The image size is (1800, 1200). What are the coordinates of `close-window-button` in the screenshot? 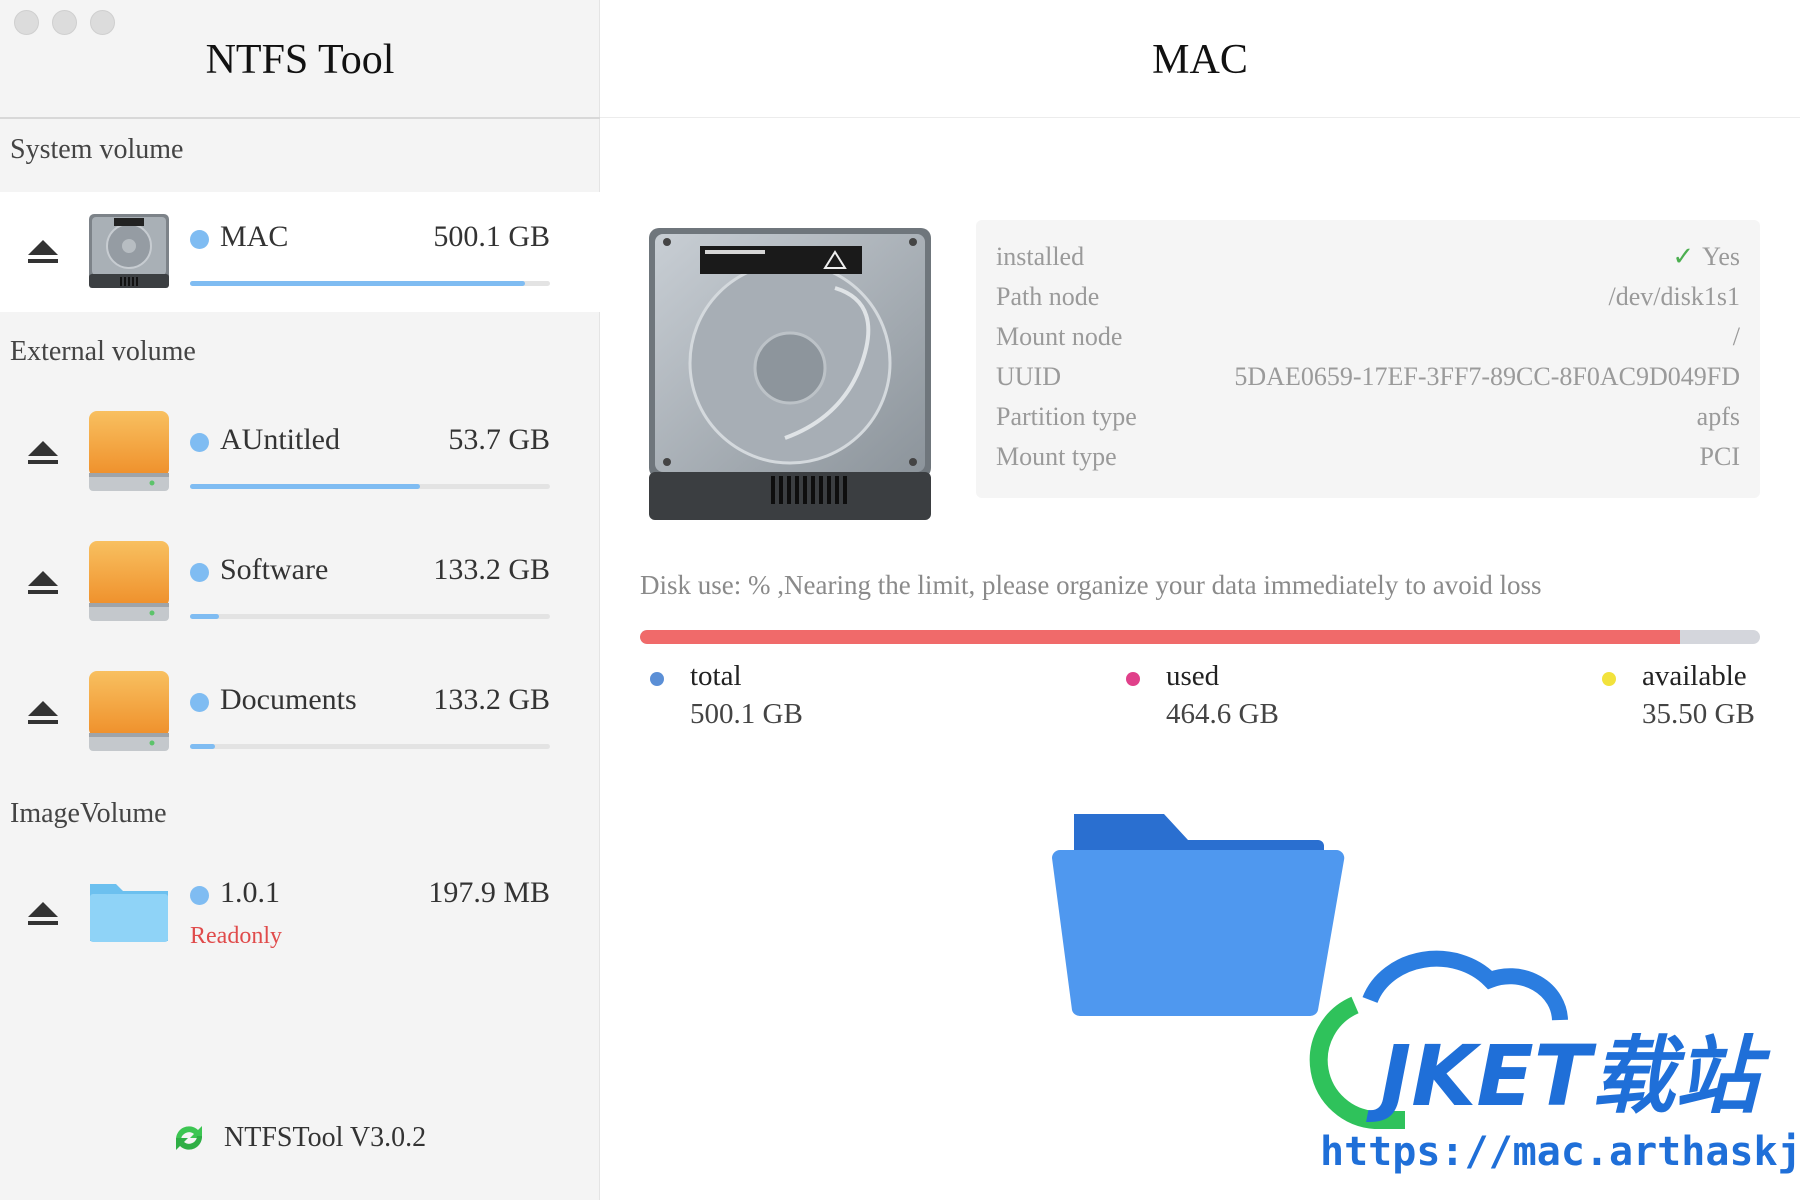 It's located at (26, 22).